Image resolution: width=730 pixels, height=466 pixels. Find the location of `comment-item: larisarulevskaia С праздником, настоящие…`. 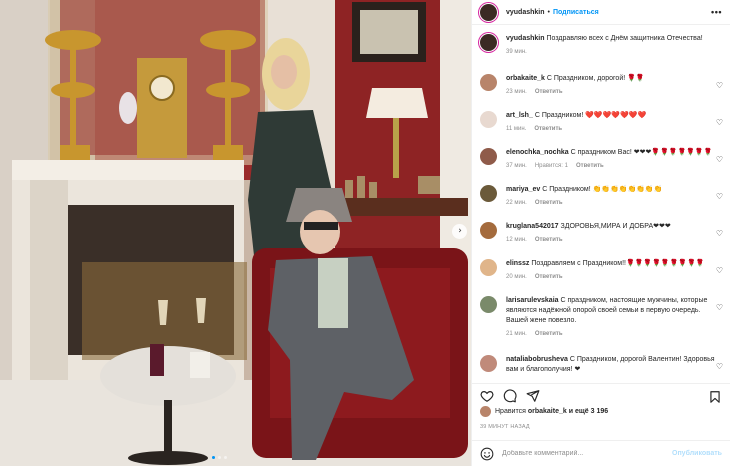

comment-item: larisarulevskaia С праздником, настоящие… is located at coordinates (601, 316).